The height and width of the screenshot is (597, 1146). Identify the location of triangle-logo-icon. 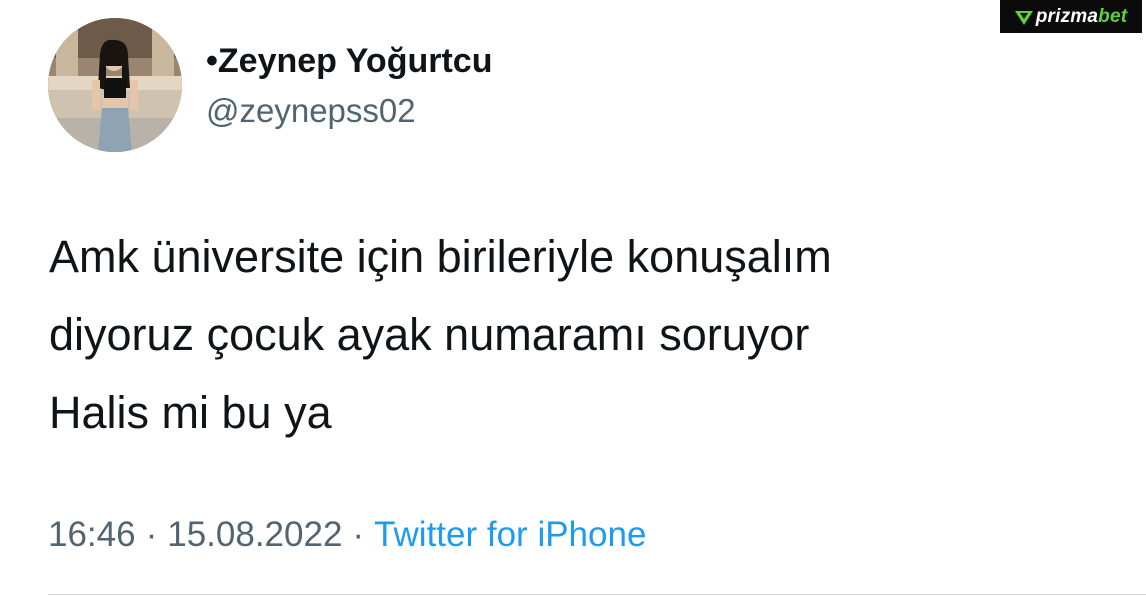
(1023, 17).